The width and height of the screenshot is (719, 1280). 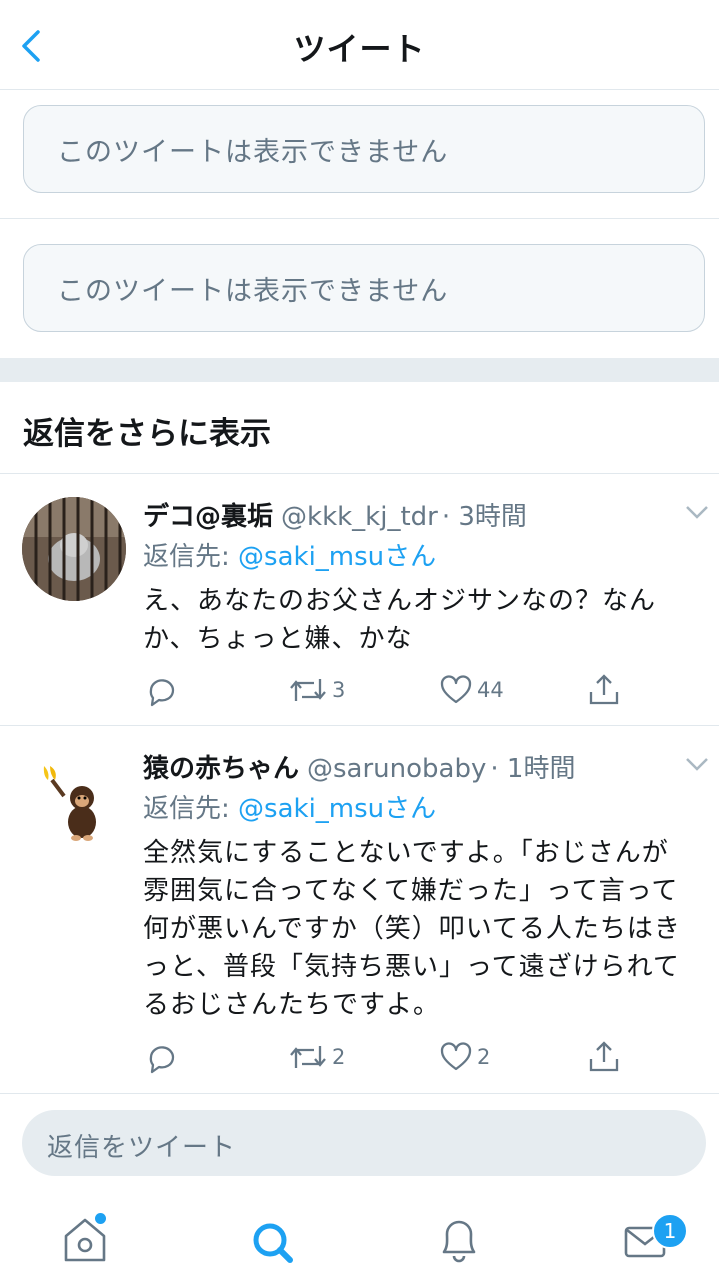 What do you see at coordinates (292, 1005) in the screenshot?
I see `tweet-text-line: るおじさんたちですよ。` at bounding box center [292, 1005].